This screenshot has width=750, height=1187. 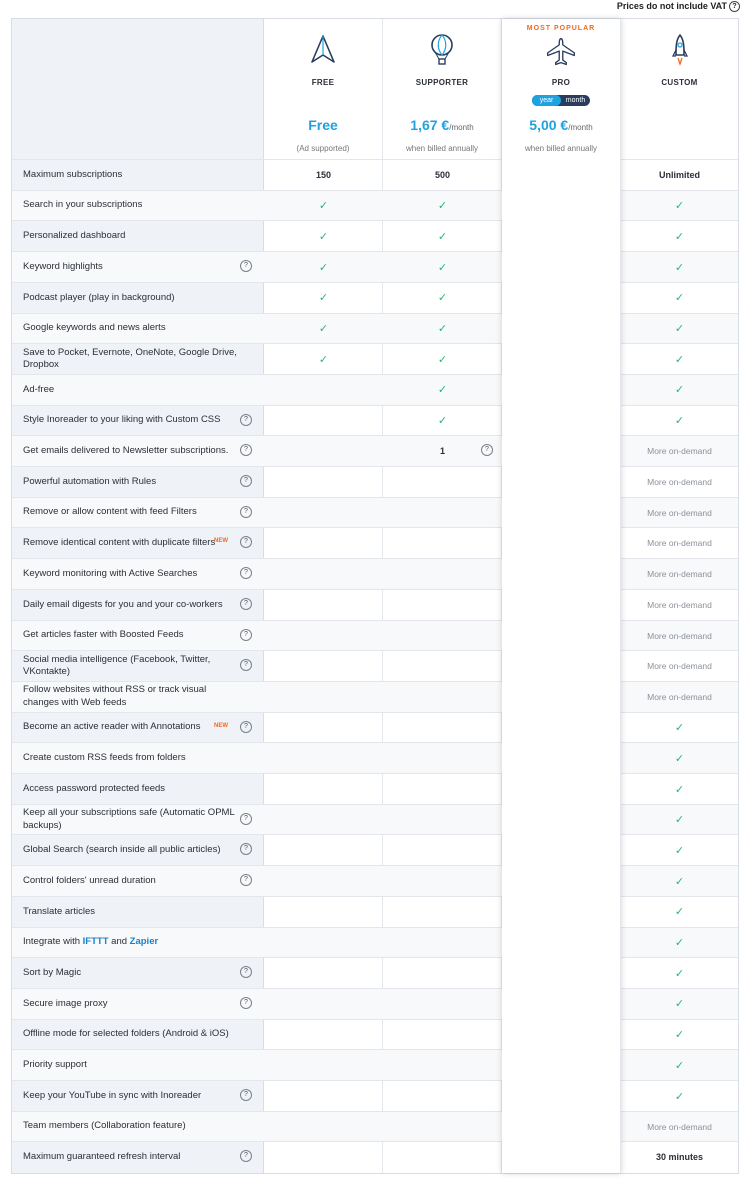 What do you see at coordinates (102, 1157) in the screenshot?
I see `feature-text: Maximum guaranteed refresh interval` at bounding box center [102, 1157].